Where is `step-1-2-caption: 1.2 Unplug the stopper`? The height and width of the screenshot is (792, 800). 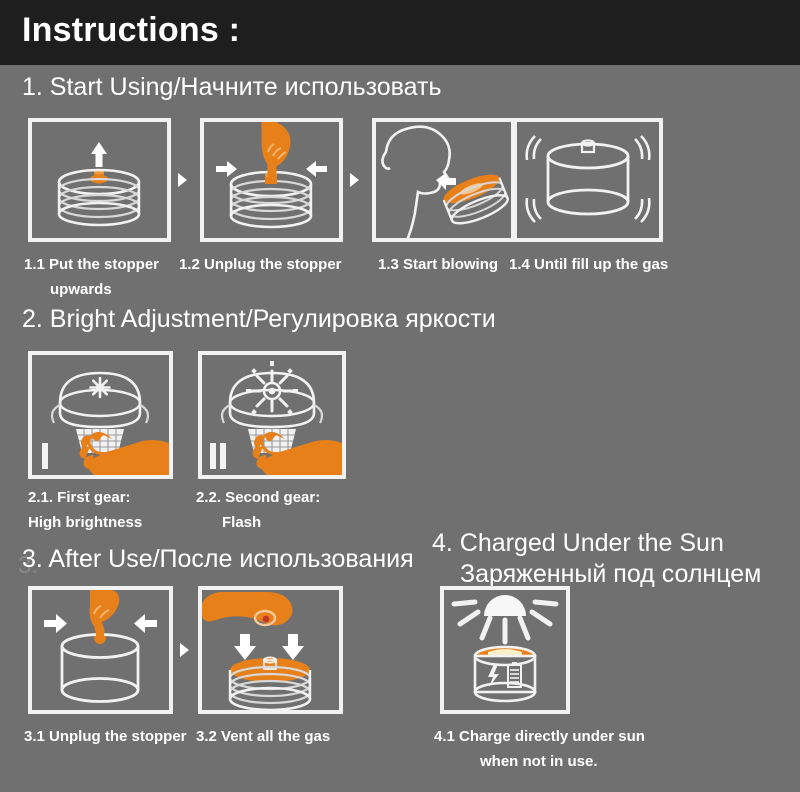
step-1-2-caption: 1.2 Unplug the stopper is located at coordinates (260, 264).